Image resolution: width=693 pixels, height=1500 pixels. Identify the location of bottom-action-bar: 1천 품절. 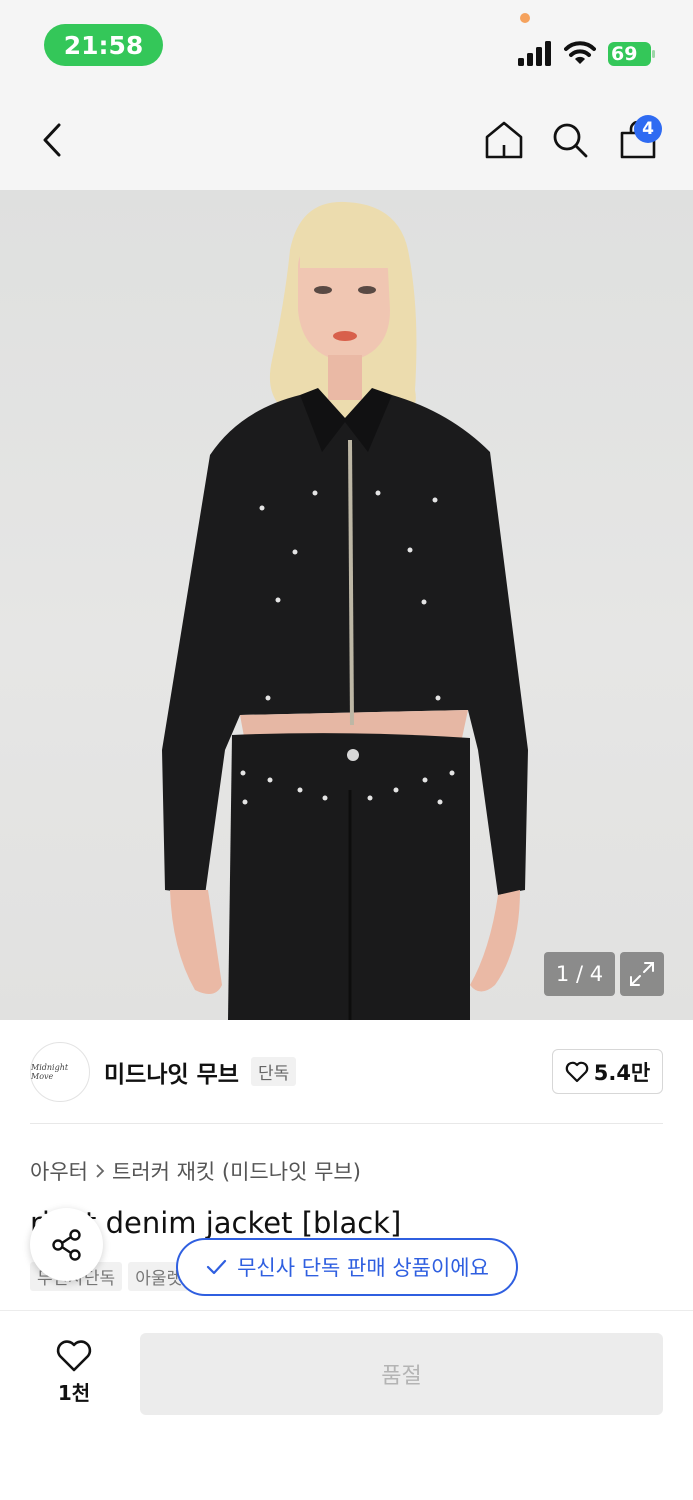
(346, 1405).